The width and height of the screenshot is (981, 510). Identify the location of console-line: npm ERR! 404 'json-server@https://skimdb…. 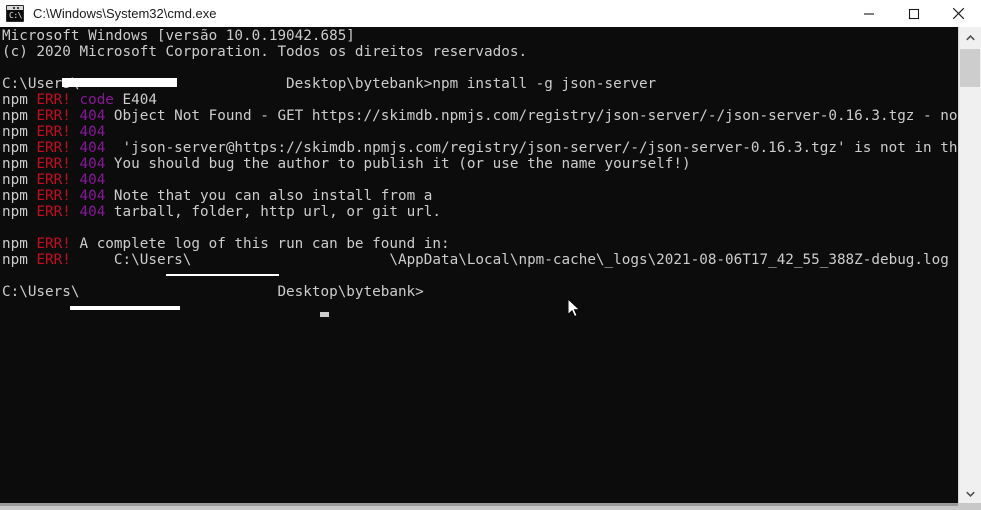
(480, 148).